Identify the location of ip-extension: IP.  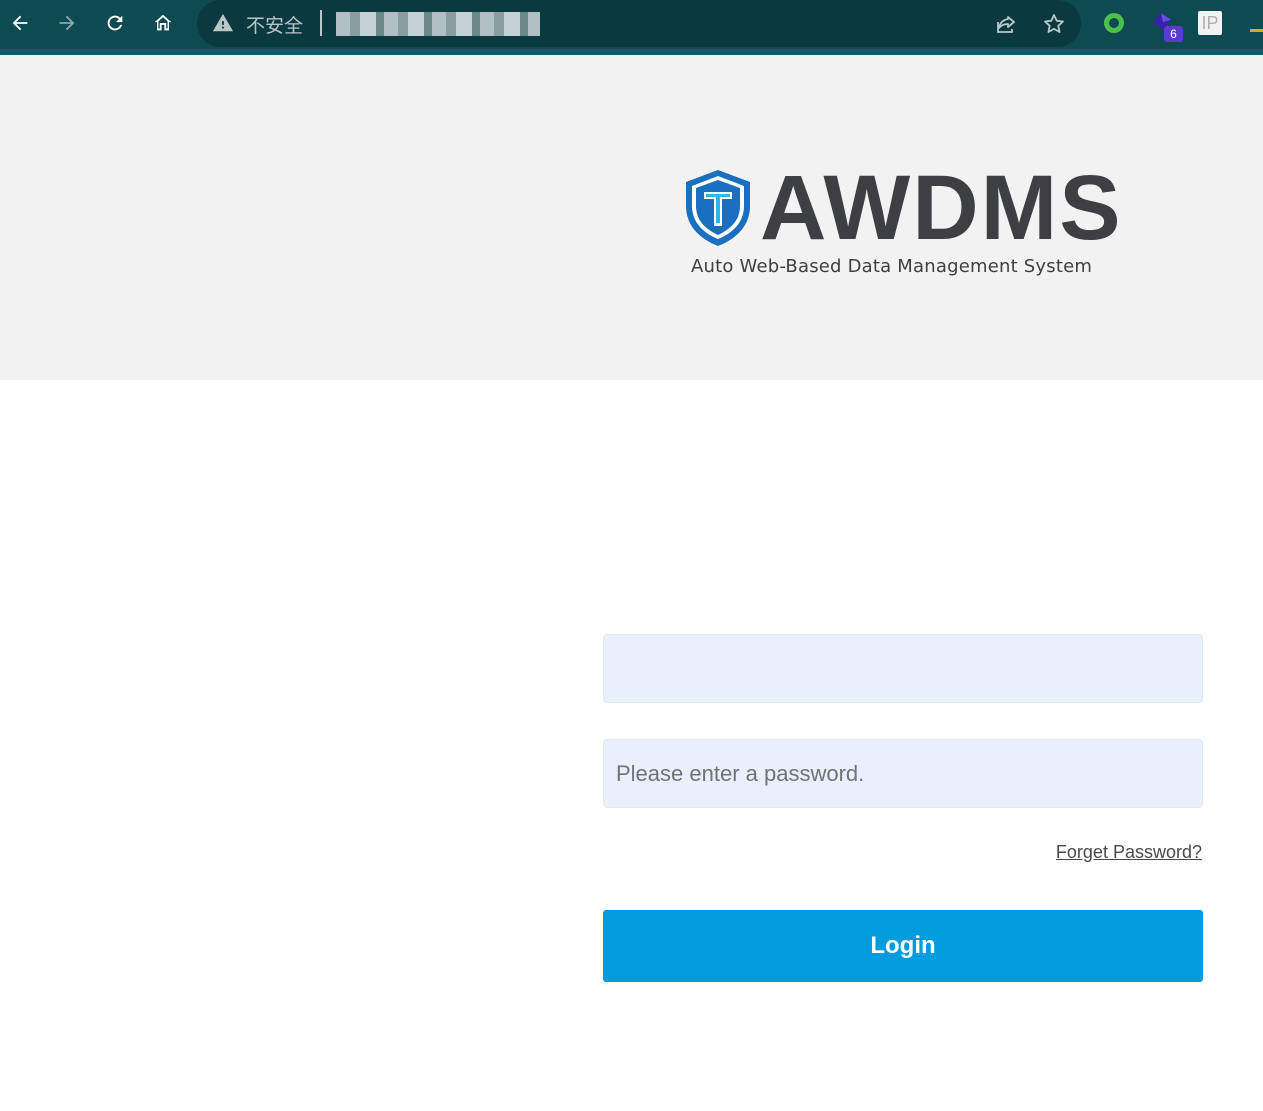
(1210, 23).